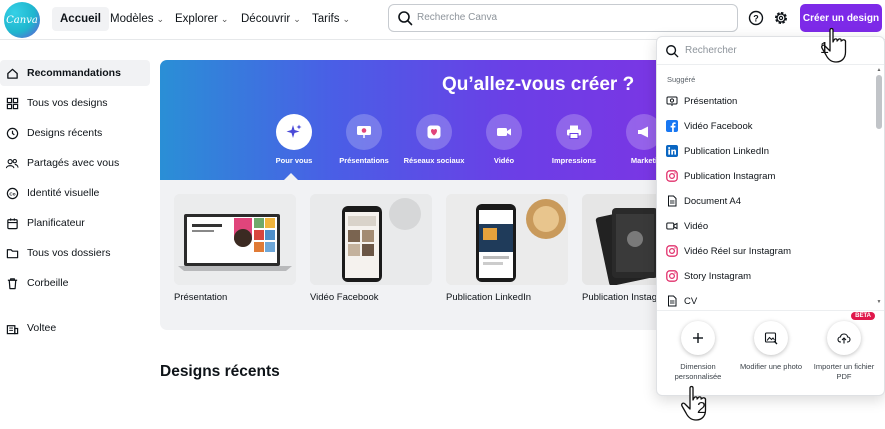 The height and width of the screenshot is (429, 885). What do you see at coordinates (718, 276) in the screenshot?
I see `dropdown-item-label: Story Instagram` at bounding box center [718, 276].